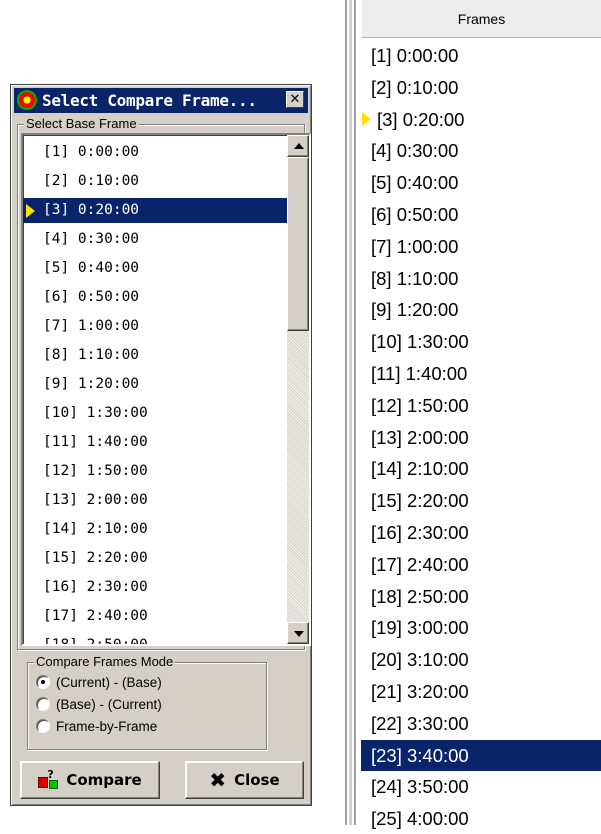  Describe the element at coordinates (81, 123) in the screenshot. I see `base-frame-group-label: Select Base Frame` at that location.